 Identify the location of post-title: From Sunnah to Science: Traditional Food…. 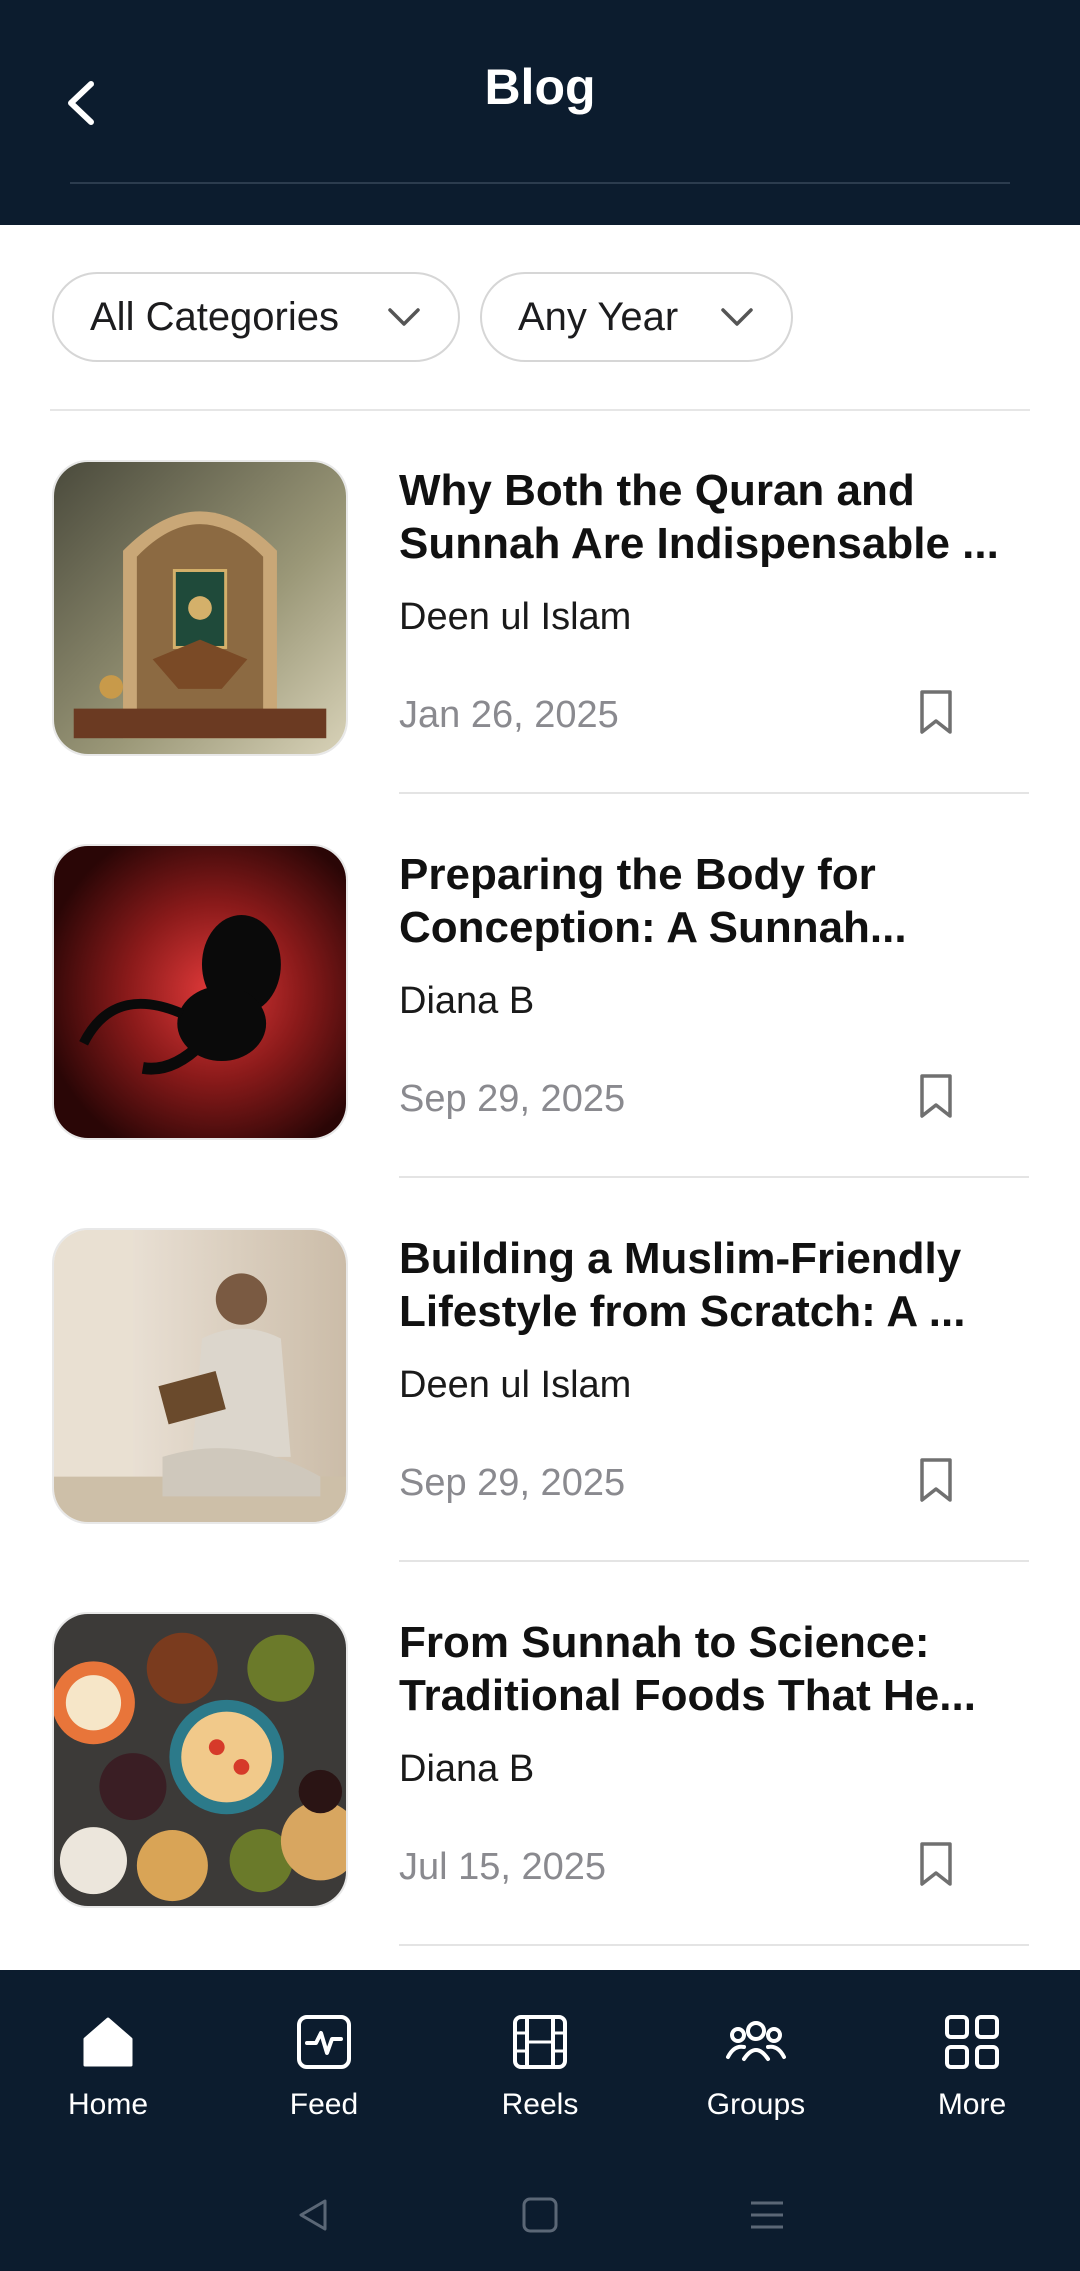
(699, 1669).